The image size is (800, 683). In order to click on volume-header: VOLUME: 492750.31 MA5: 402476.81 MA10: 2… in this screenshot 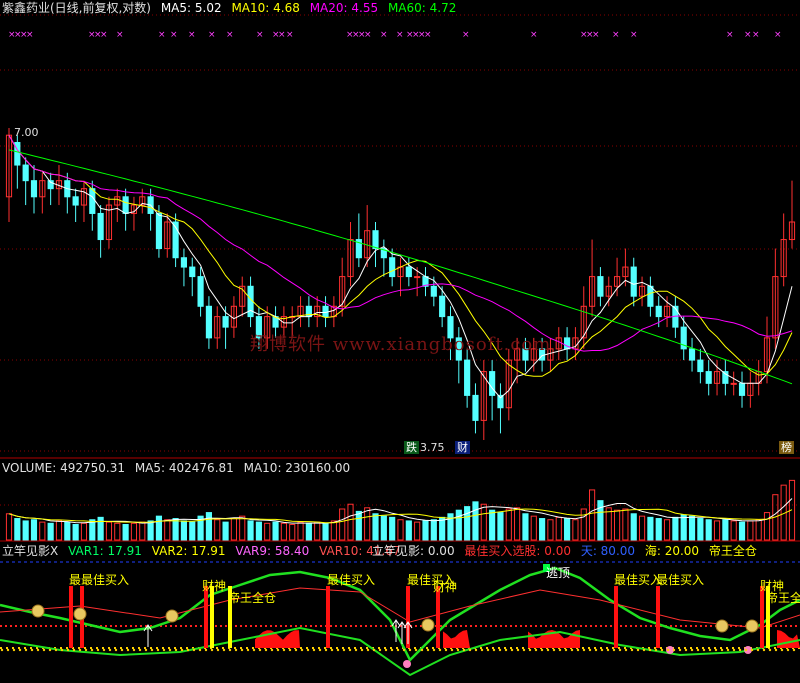, I will do `click(179, 468)`.